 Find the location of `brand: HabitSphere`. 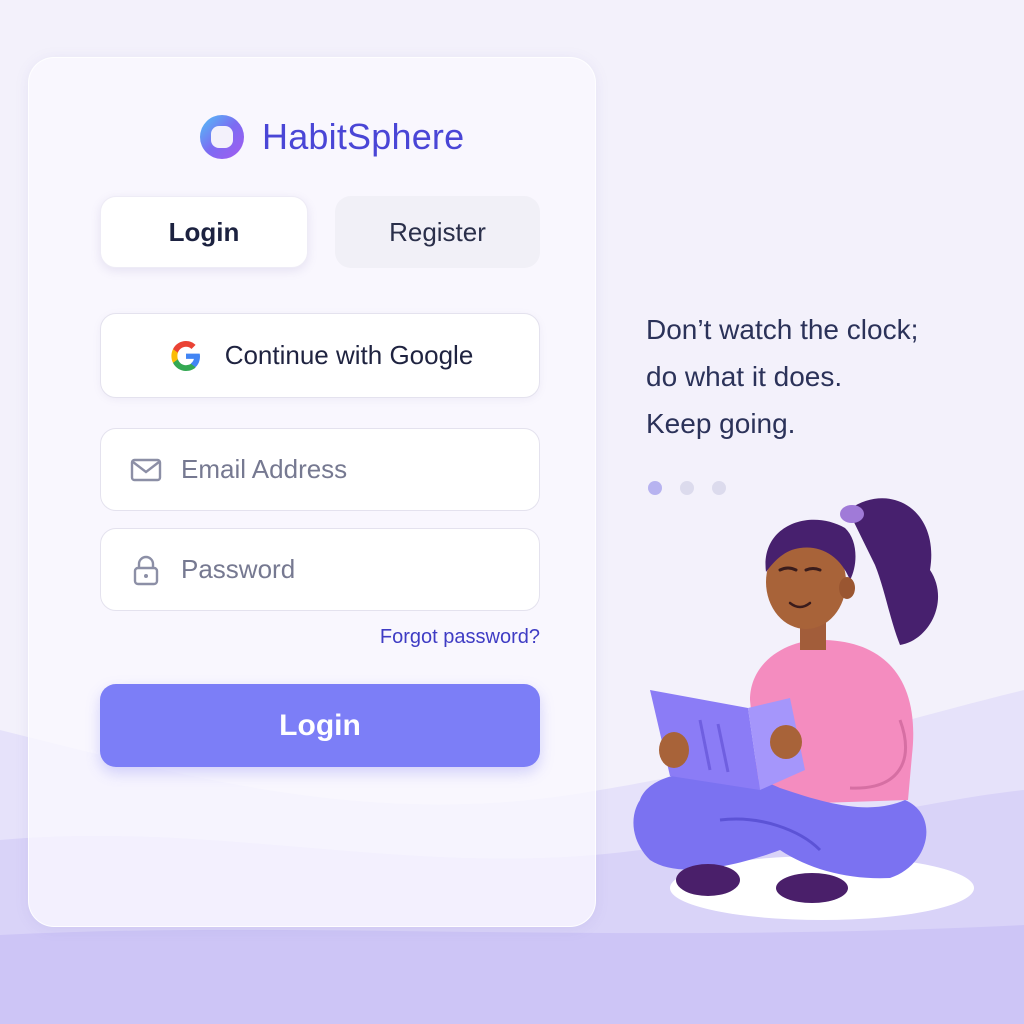

brand: HabitSphere is located at coordinates (330, 137).